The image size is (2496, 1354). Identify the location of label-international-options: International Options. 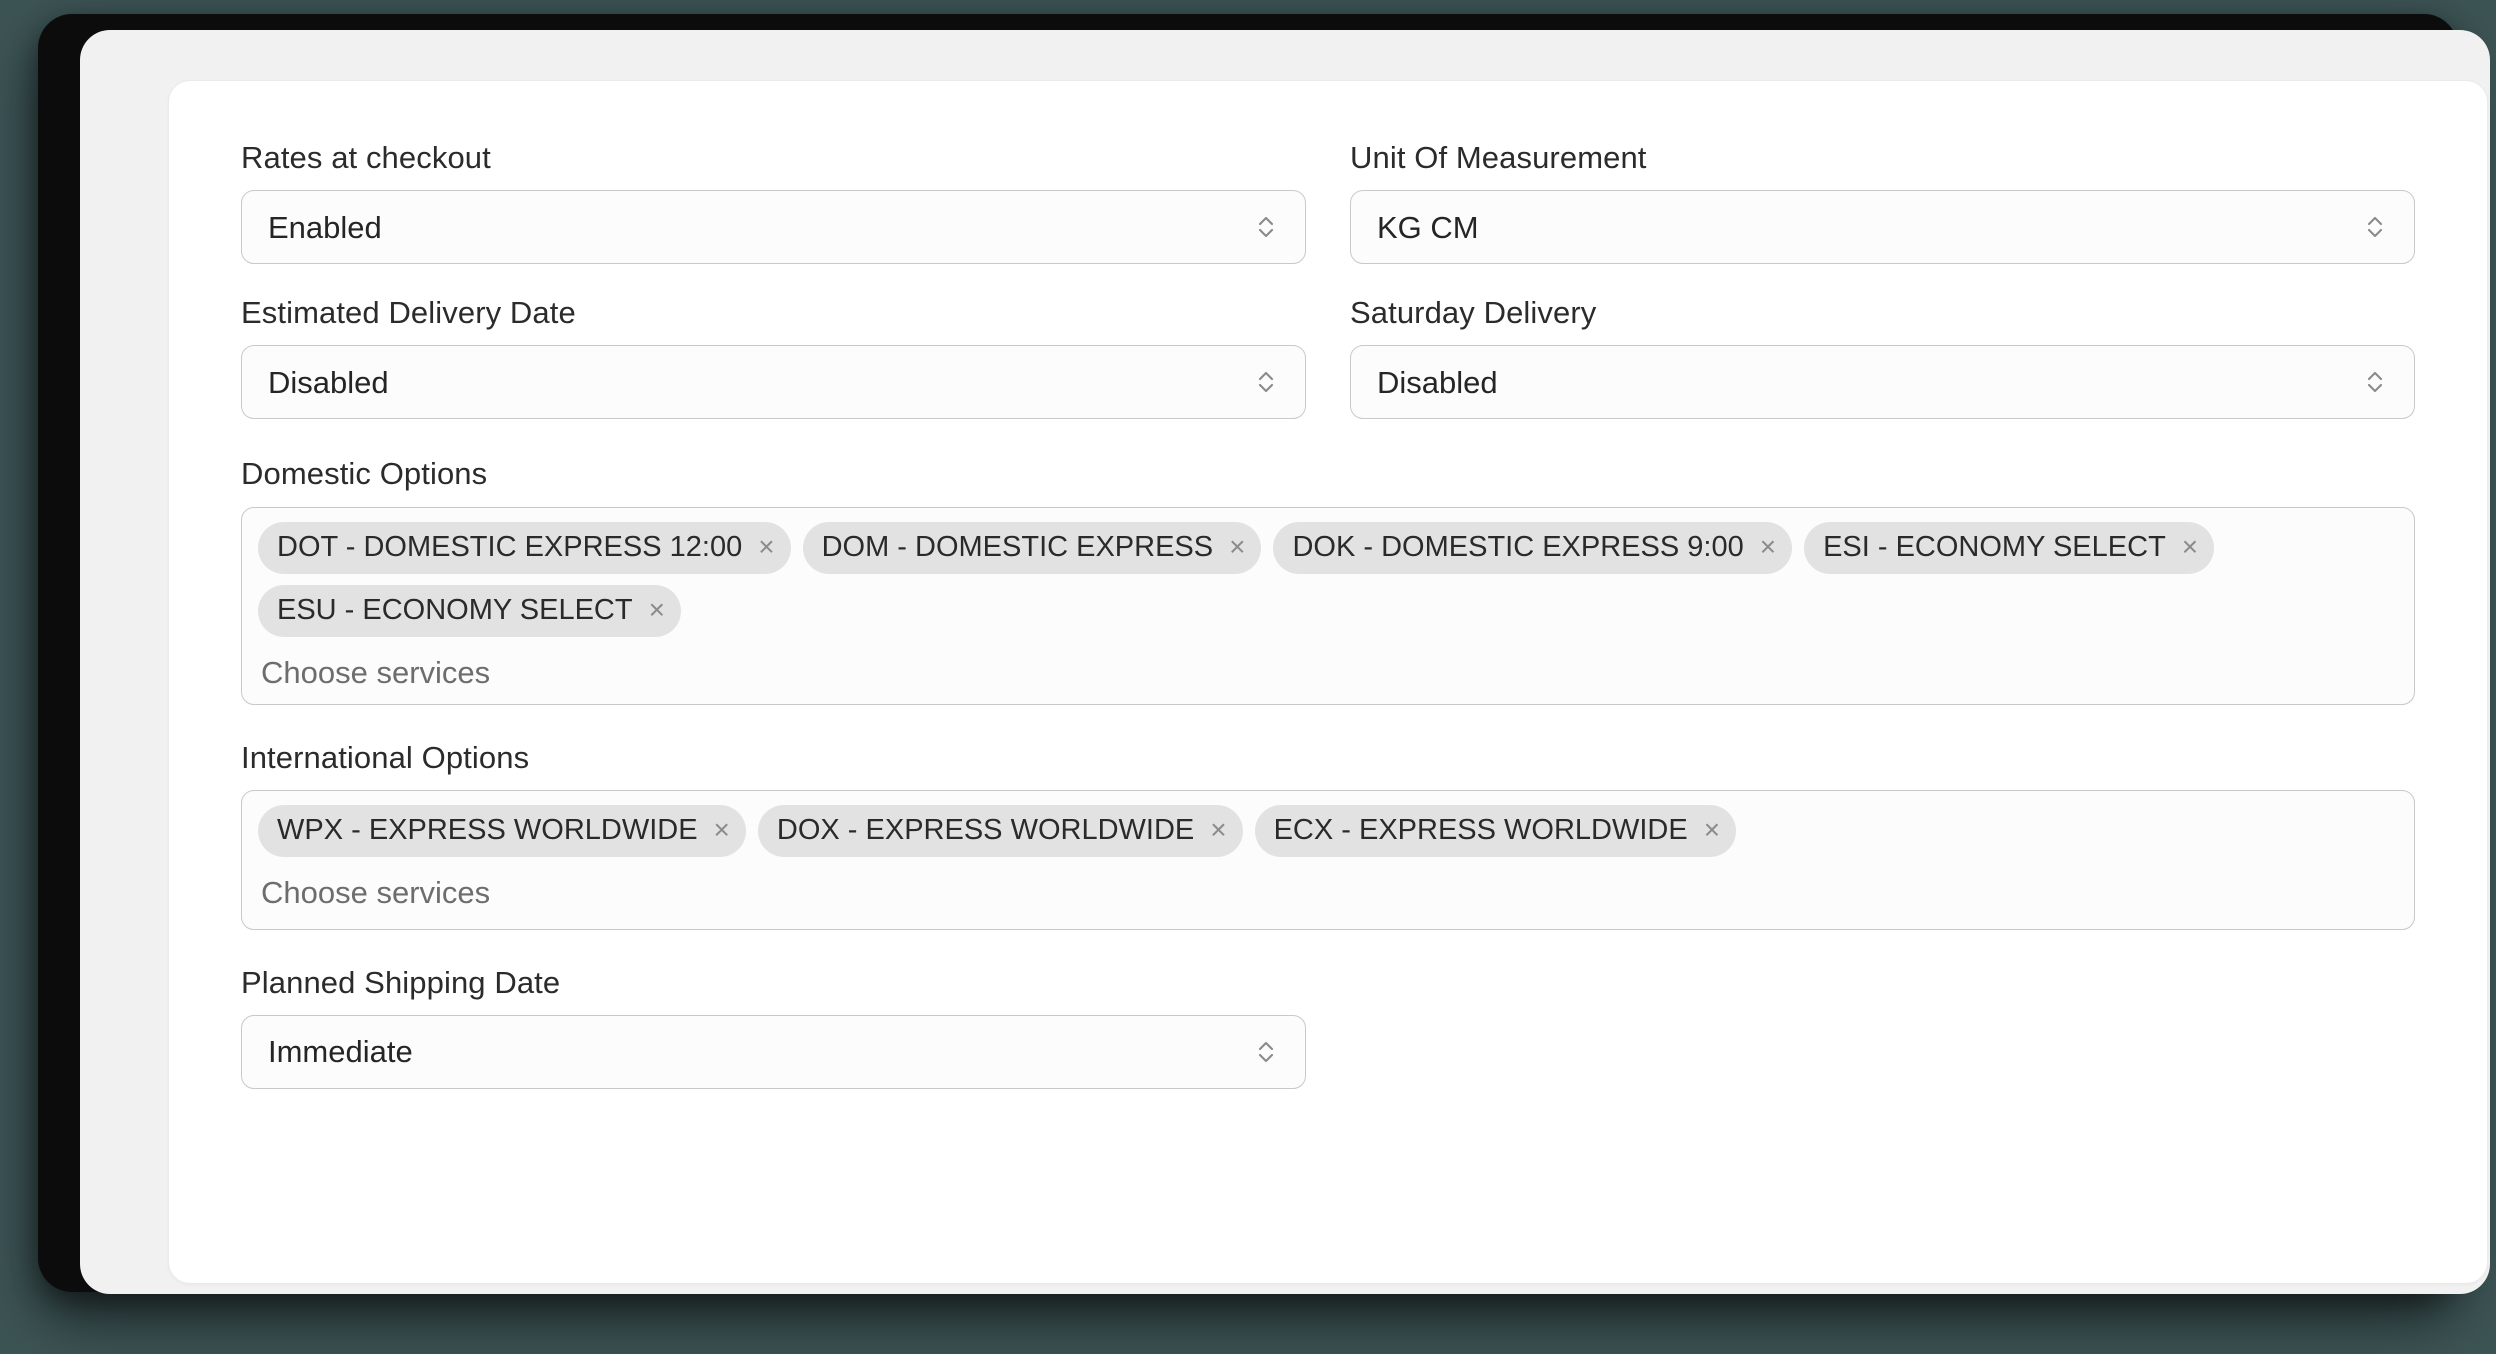
(385, 757).